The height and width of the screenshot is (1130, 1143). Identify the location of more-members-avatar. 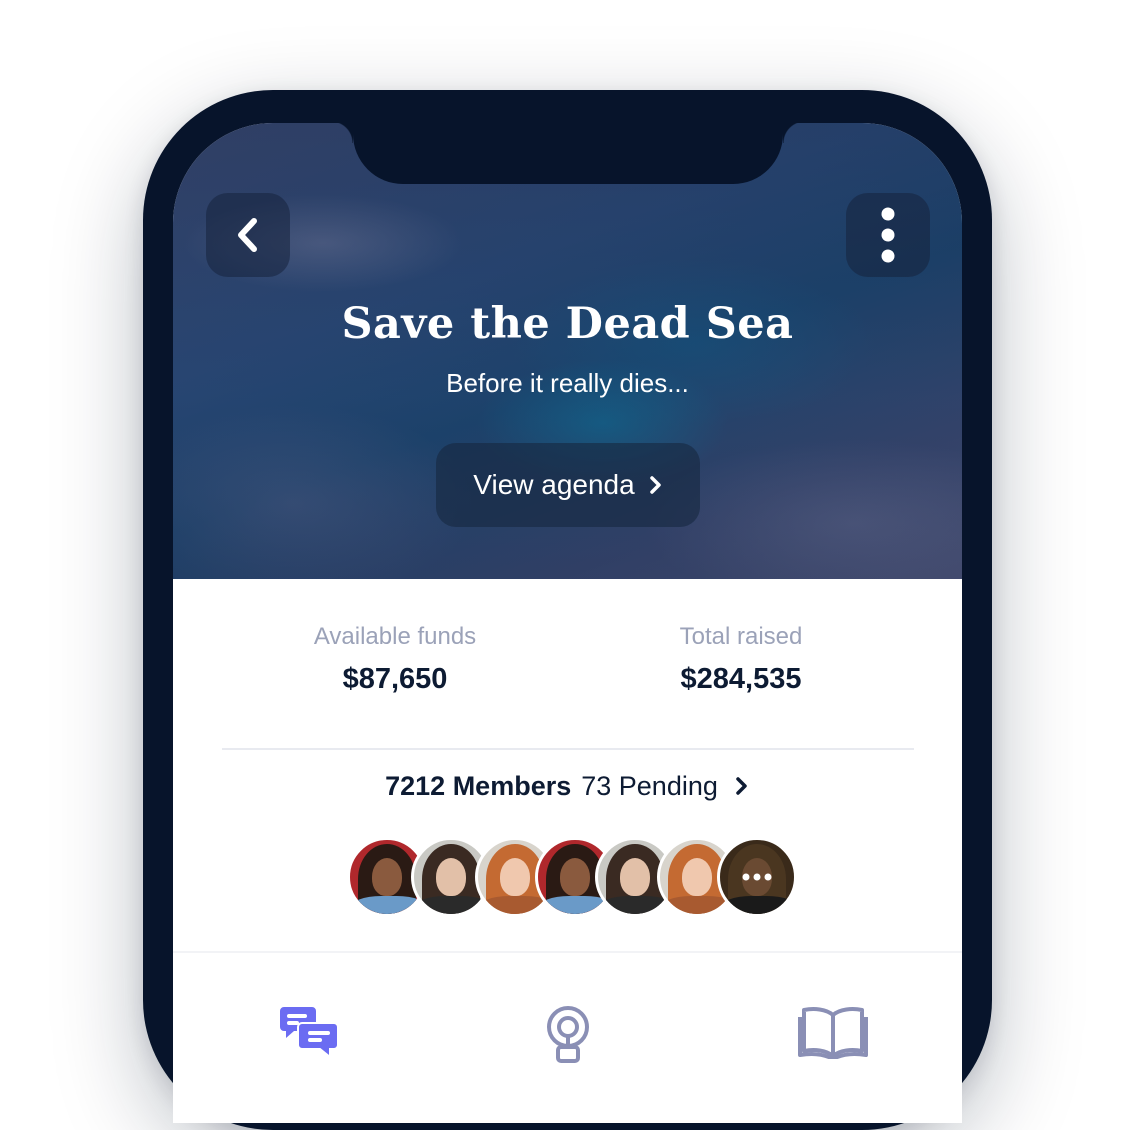
(757, 877).